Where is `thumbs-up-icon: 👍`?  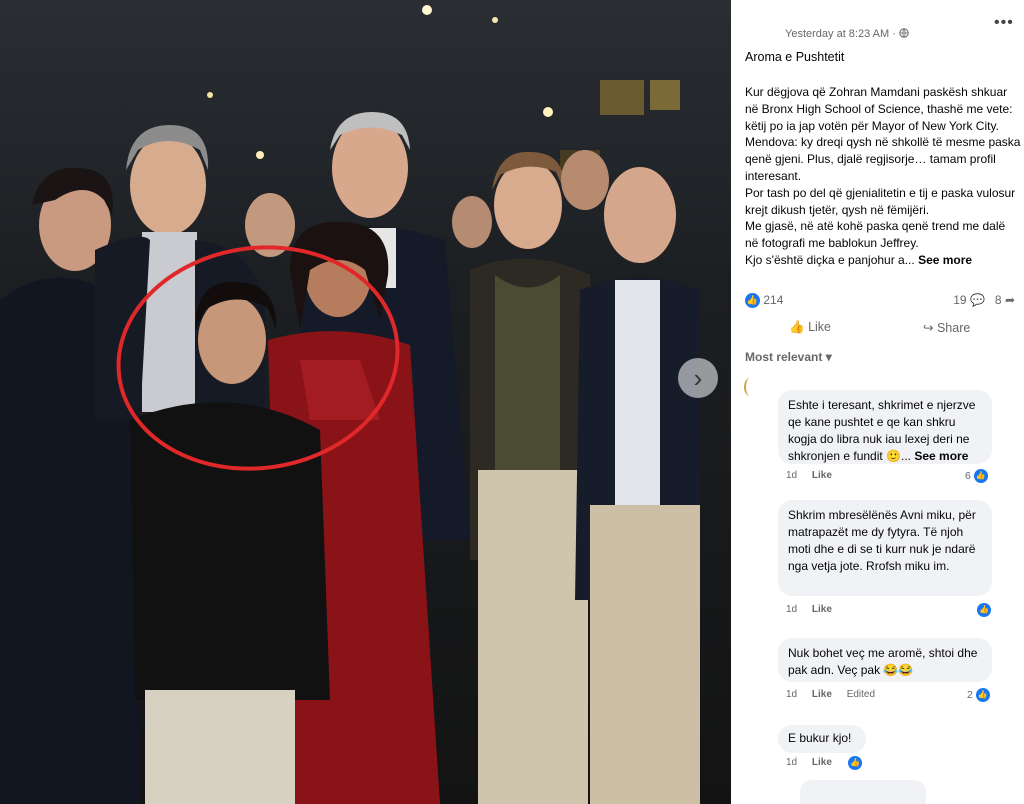 thumbs-up-icon: 👍 is located at coordinates (797, 327).